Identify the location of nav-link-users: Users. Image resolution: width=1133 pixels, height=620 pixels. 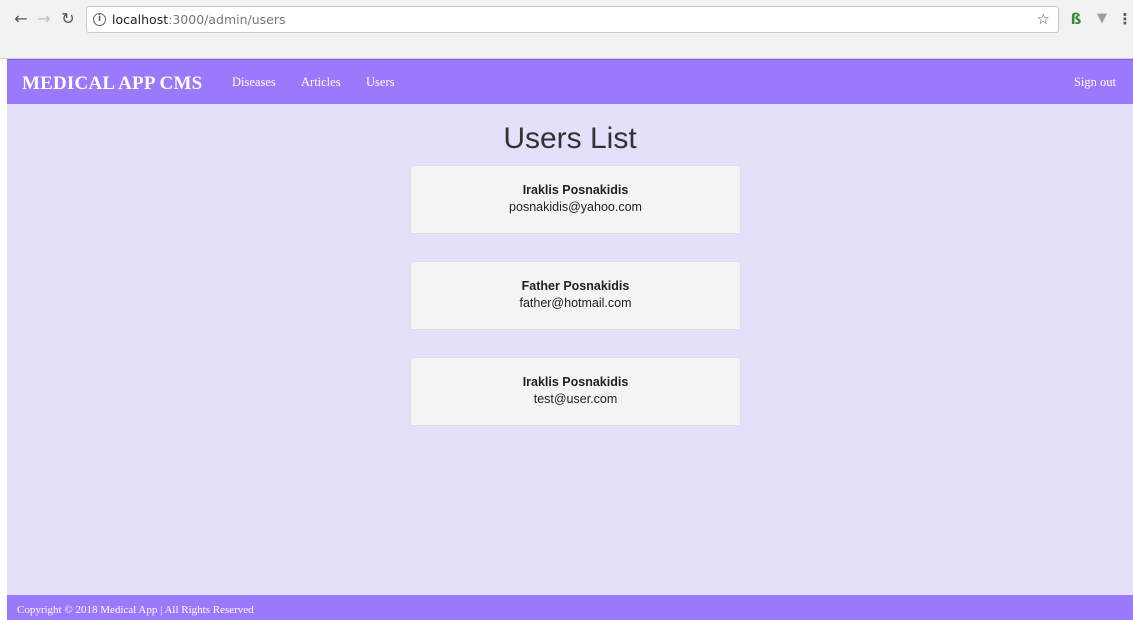
(380, 82).